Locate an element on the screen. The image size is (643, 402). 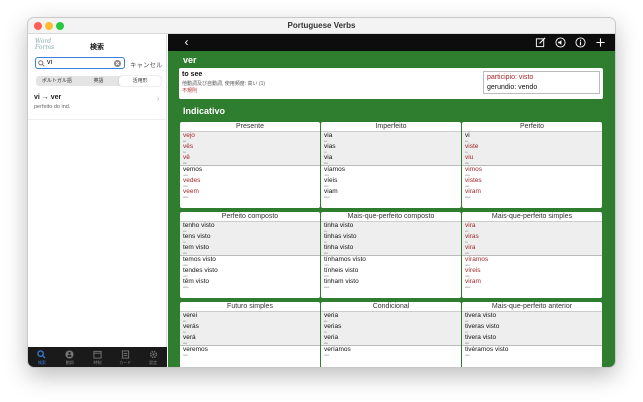
conjugation-row: veremos nós is located at coordinates (250, 351).